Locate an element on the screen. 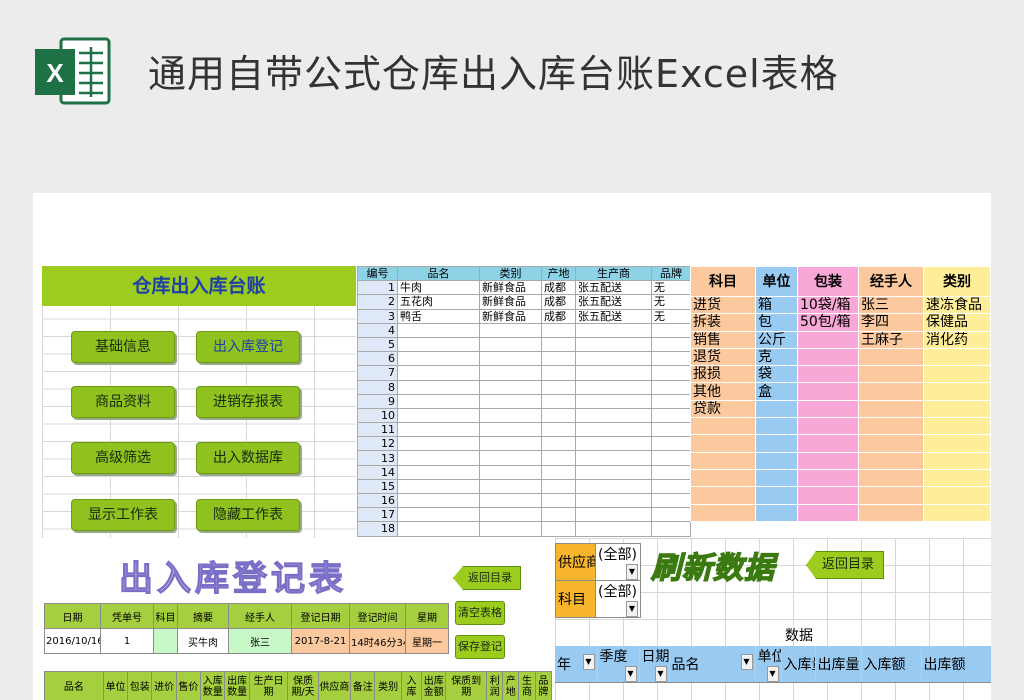 The width and height of the screenshot is (1024, 700). clear-table-button: 清空表格 is located at coordinates (480, 613).